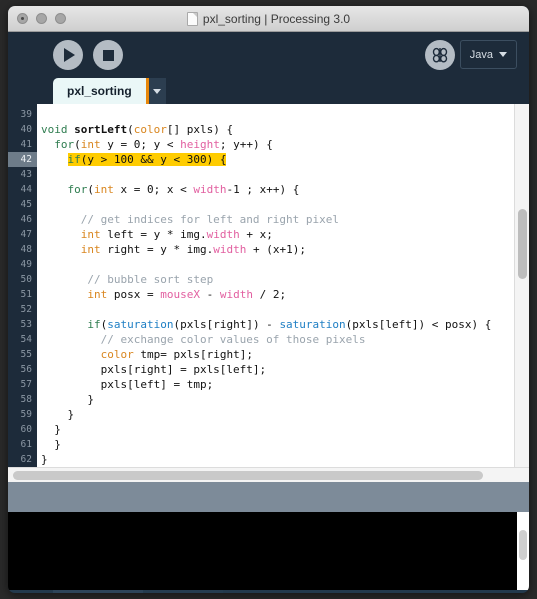 The image size is (537, 599). I want to click on line-number: 42, so click(22, 159).